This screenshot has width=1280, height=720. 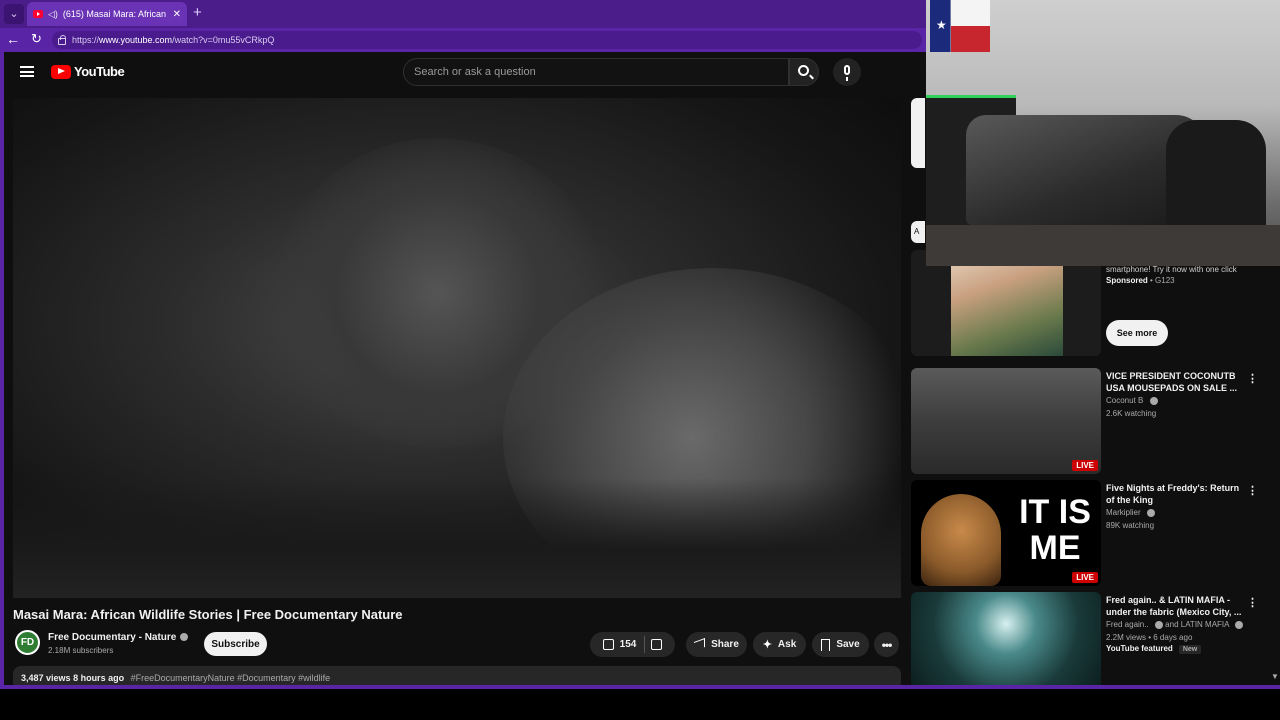 I want to click on carpet-floor, so click(x=1103, y=245).